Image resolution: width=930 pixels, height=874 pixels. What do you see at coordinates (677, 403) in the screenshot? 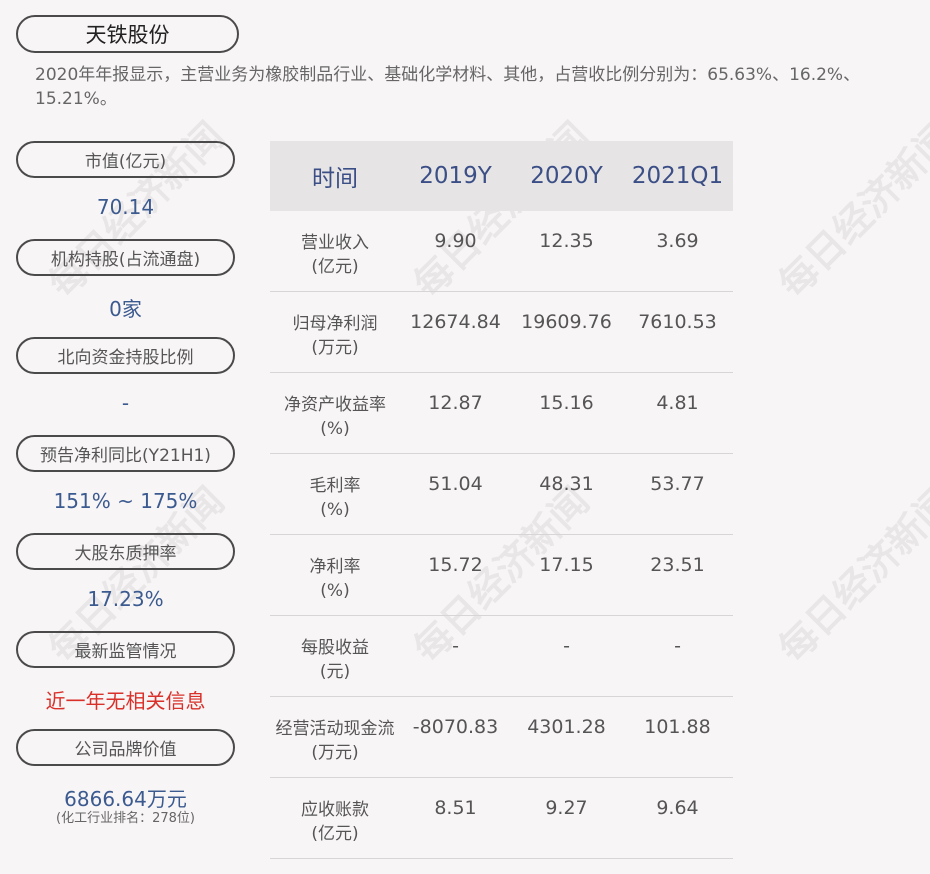
I see `table-cell: 4.81` at bounding box center [677, 403].